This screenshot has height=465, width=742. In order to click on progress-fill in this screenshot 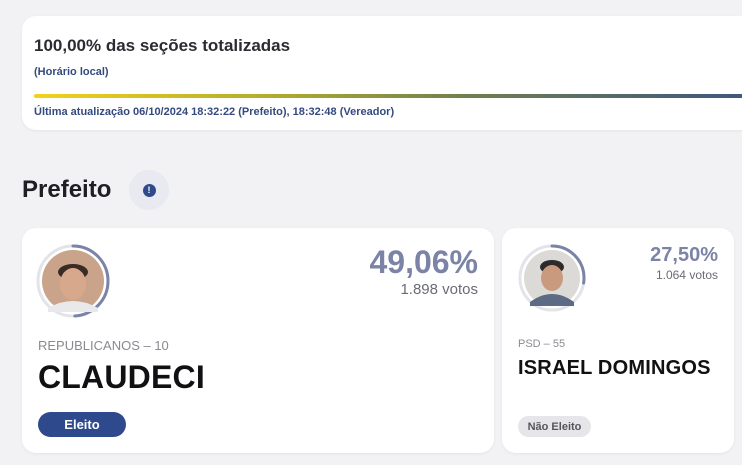, I will do `click(388, 96)`.